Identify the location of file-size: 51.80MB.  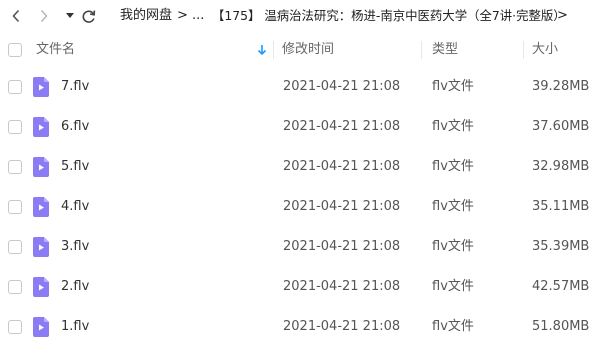
(561, 326).